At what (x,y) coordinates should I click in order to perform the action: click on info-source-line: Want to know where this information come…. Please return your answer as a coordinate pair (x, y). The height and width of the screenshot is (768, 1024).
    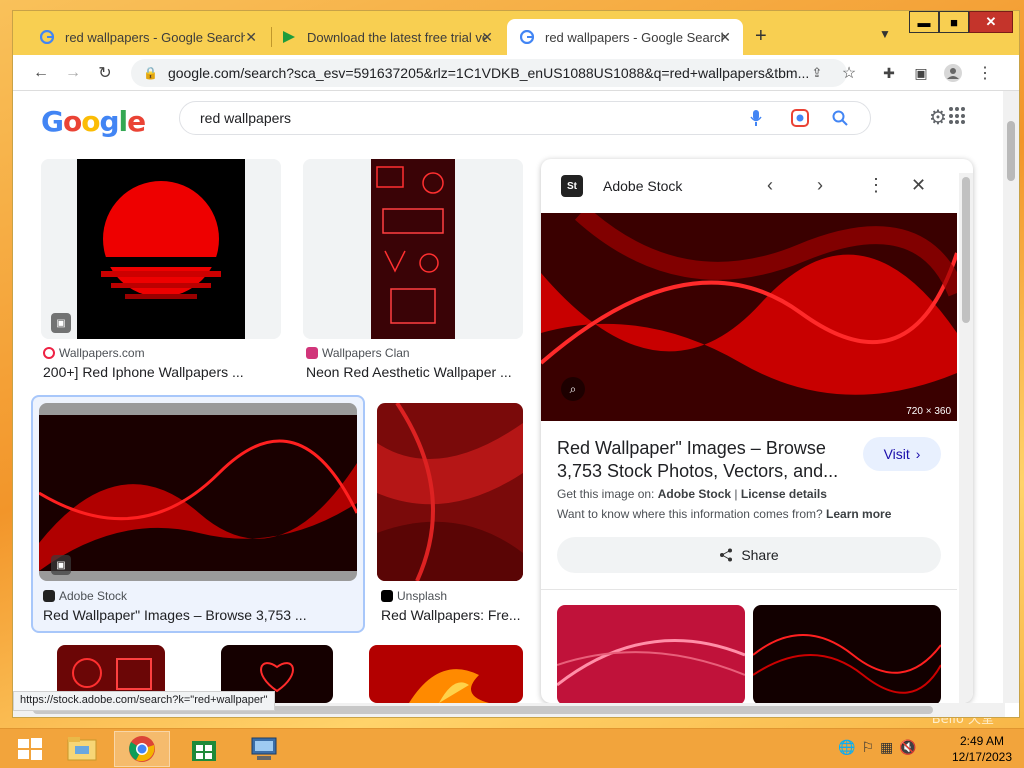
    Looking at the image, I should click on (724, 514).